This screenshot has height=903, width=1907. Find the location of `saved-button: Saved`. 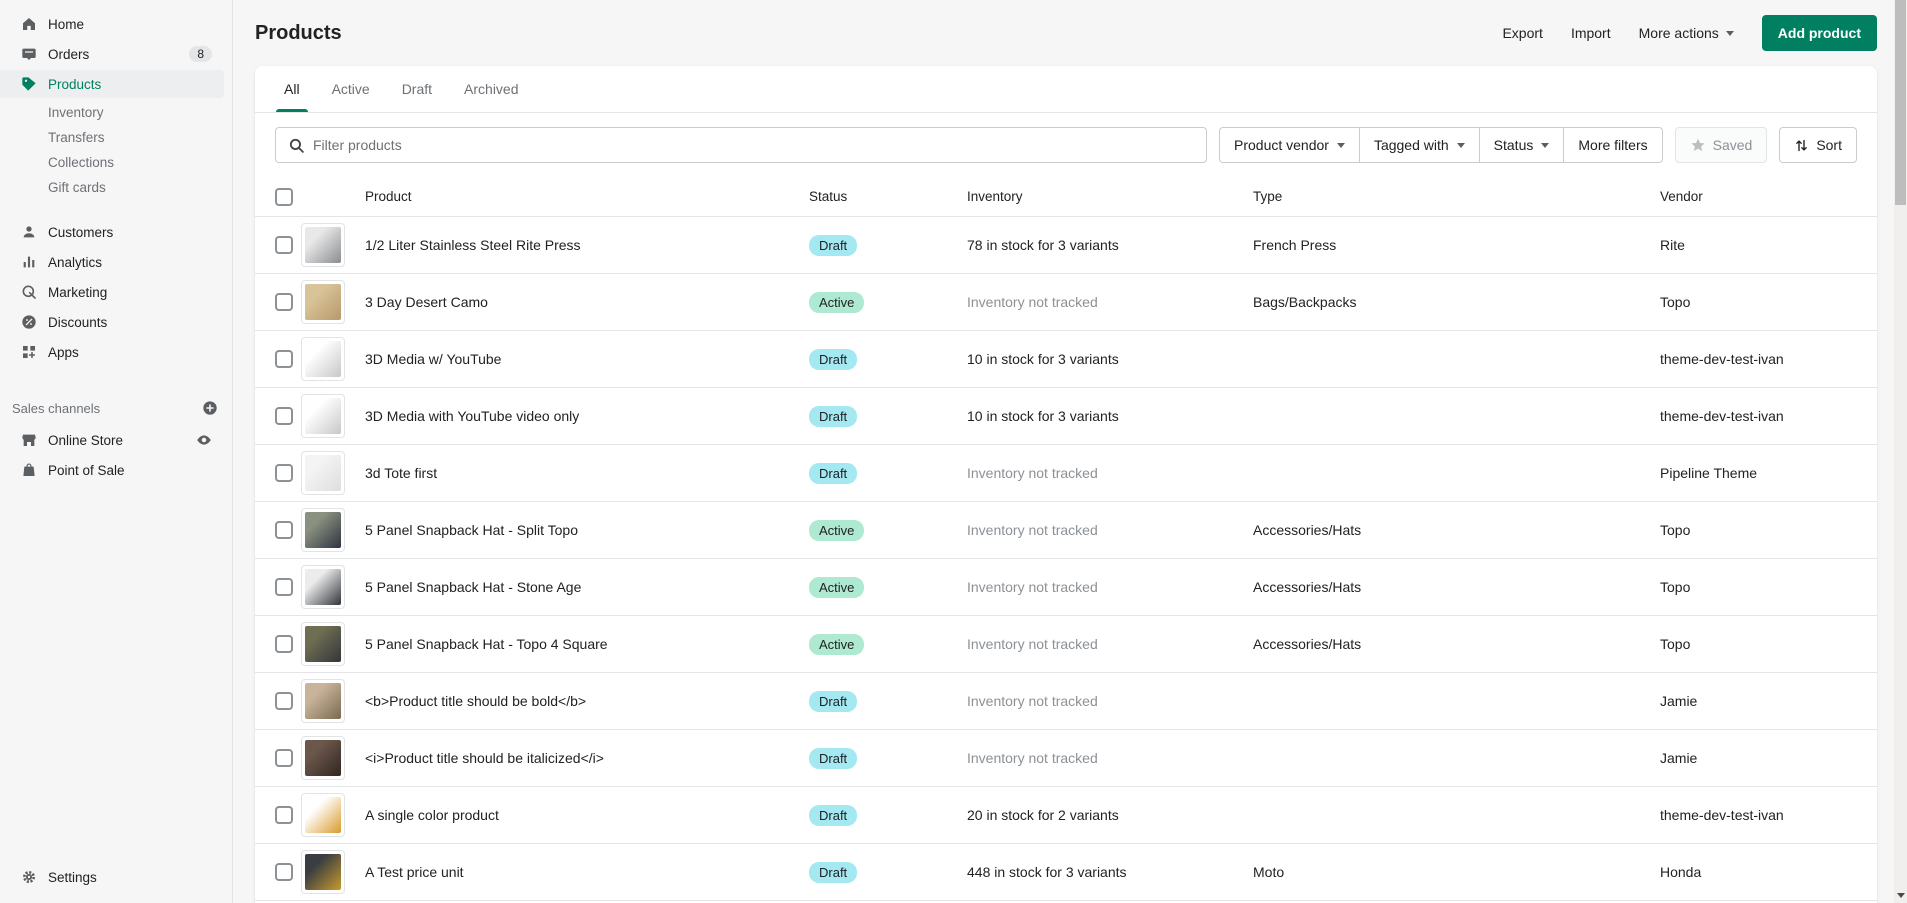

saved-button: Saved is located at coordinates (1721, 145).